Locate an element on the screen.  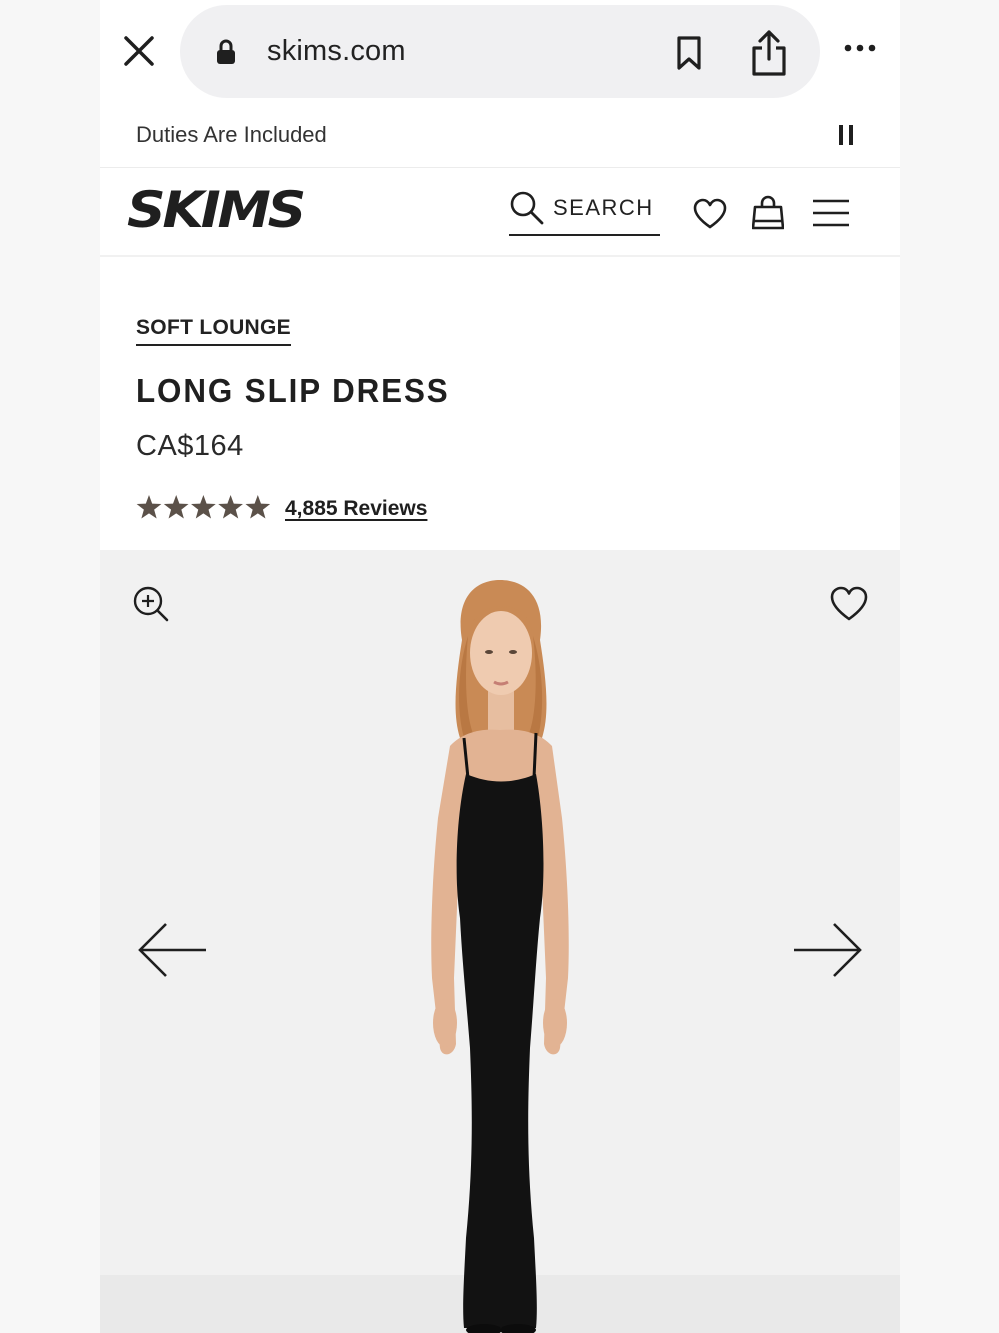
arrow-left-icon is located at coordinates (172, 950).